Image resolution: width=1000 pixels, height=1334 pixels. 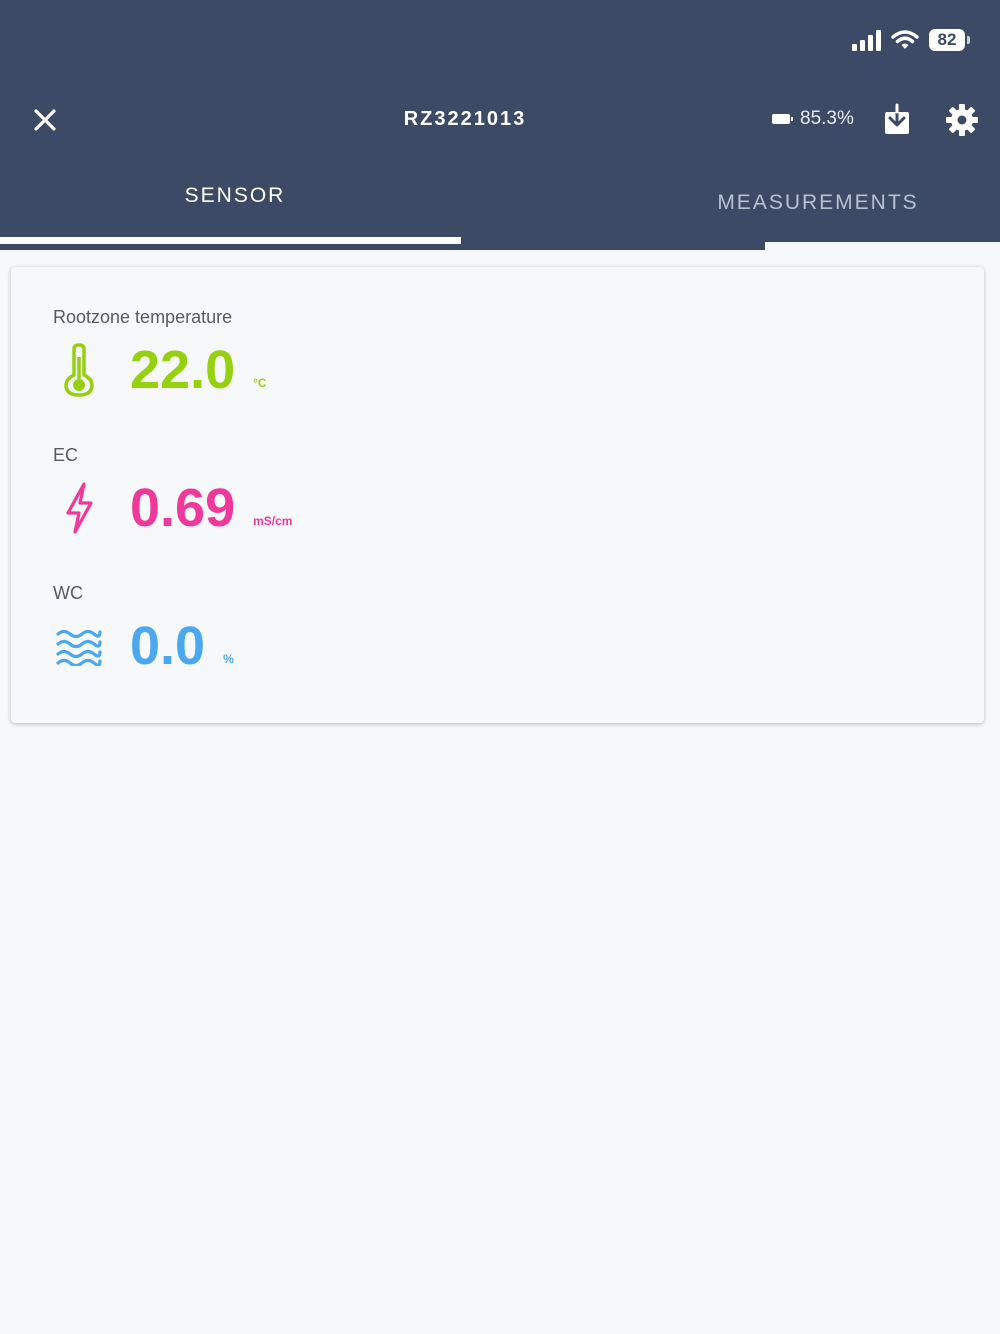 I want to click on metric-ec: EC 0.69 mS/cm, so click(x=172, y=490).